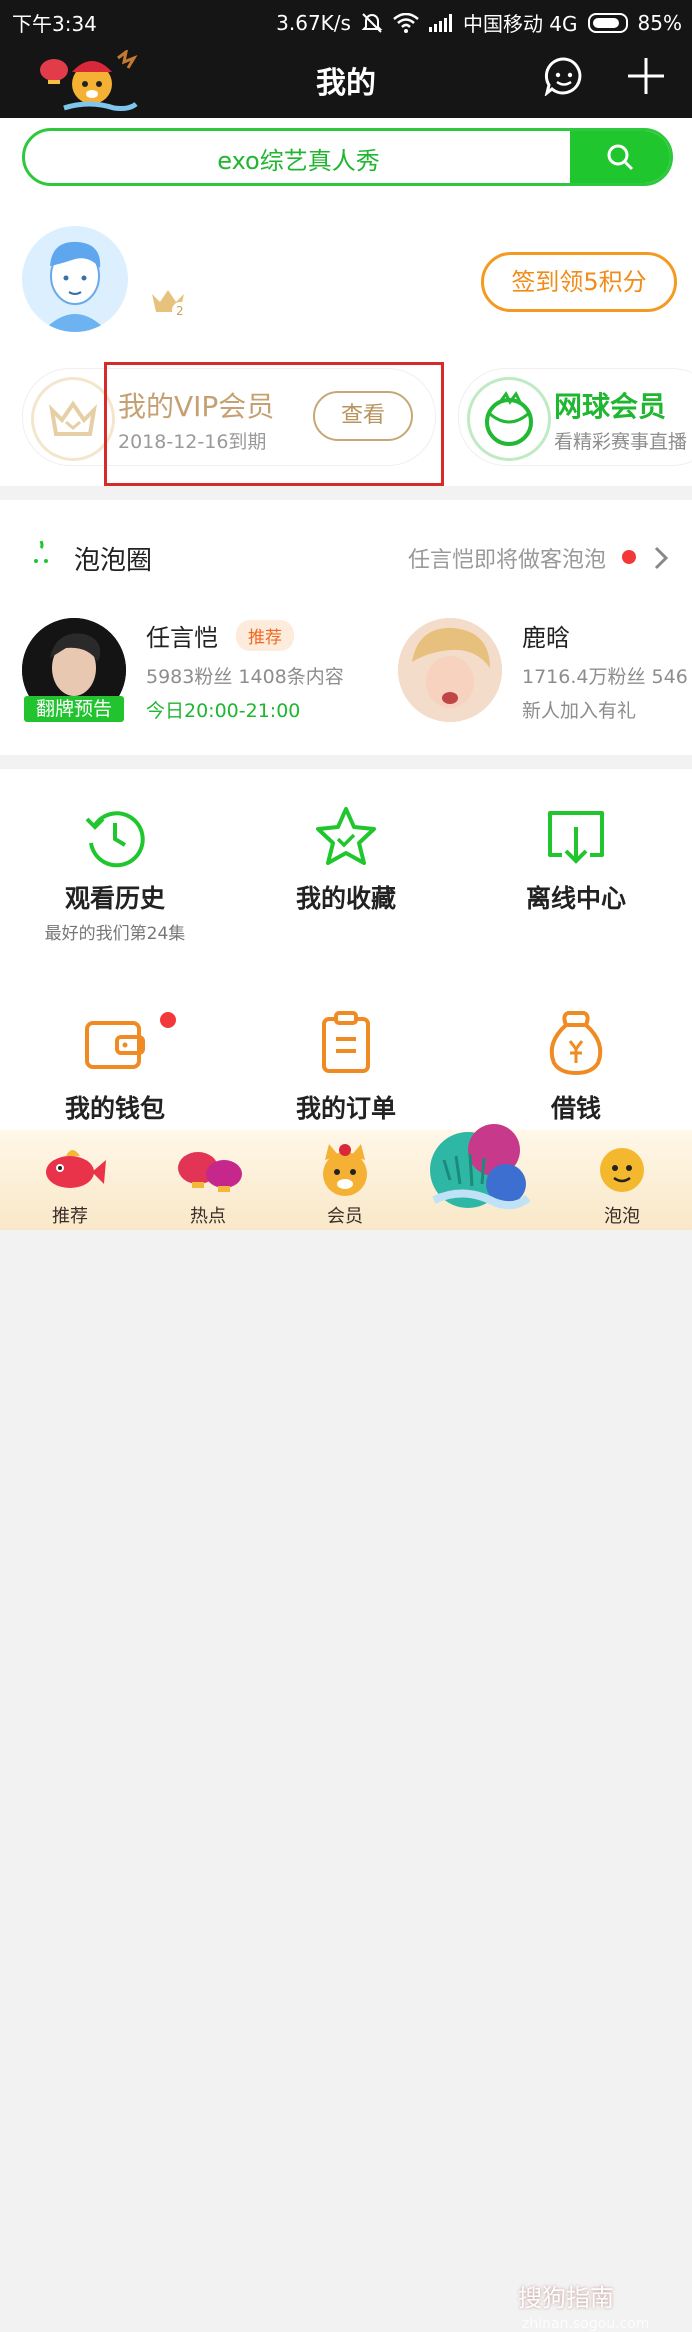 The image size is (692, 2332). I want to click on network-speed: 3.67K/s, so click(313, 22).